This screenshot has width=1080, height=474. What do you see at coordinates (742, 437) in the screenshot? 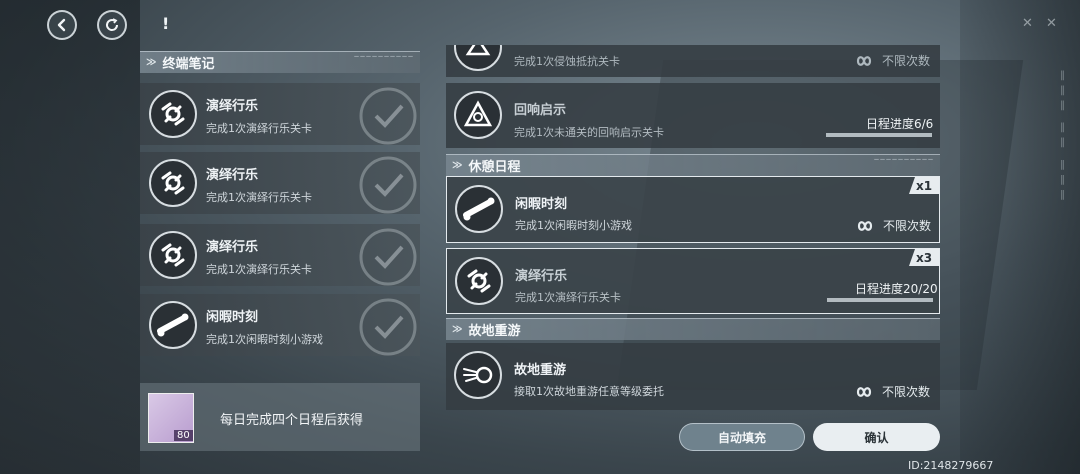
I see `auto-fill-button: 自动填充` at bounding box center [742, 437].